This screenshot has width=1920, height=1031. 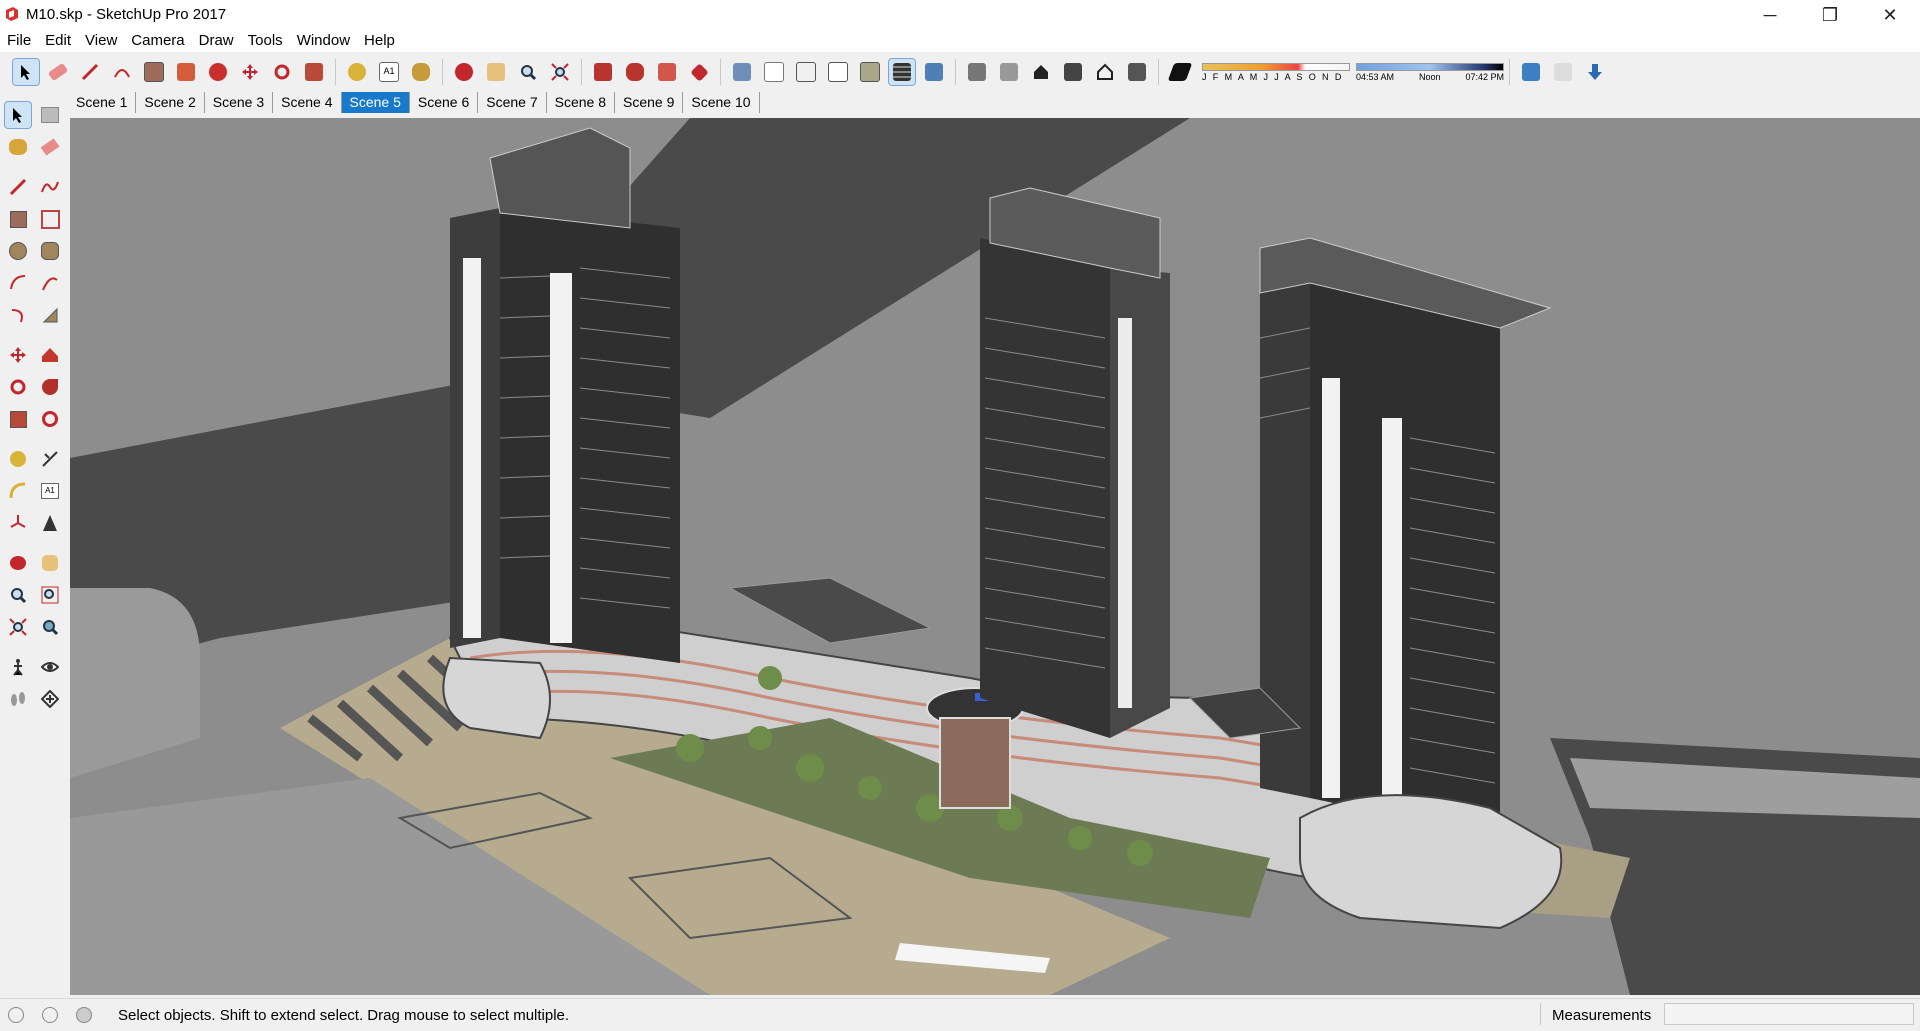 What do you see at coordinates (50, 187) in the screenshot?
I see `freehand-tool` at bounding box center [50, 187].